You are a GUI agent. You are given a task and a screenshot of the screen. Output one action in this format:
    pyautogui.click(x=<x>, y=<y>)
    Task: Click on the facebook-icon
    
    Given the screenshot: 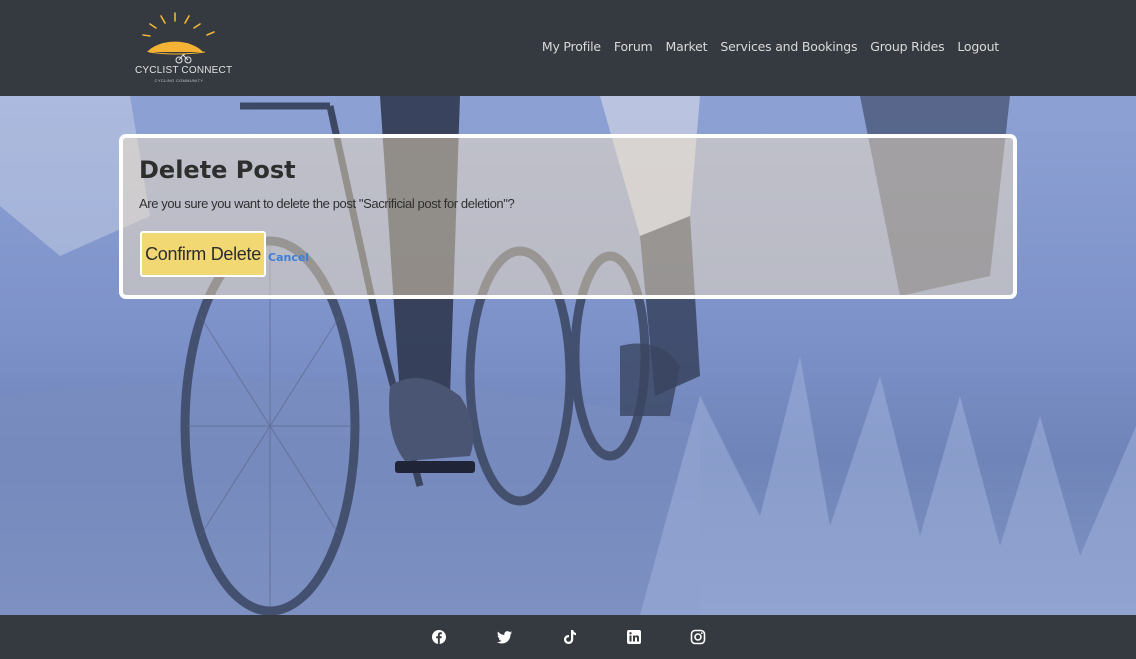 What is the action you would take?
    pyautogui.click(x=439, y=637)
    